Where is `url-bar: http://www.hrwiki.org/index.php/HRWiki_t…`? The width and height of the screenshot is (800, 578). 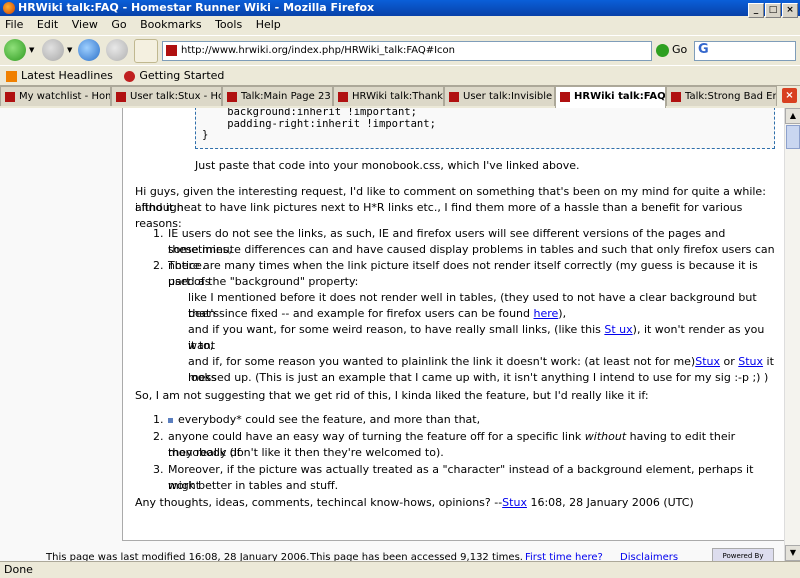
url-bar: http://www.hrwiki.org/index.php/HRWiki_t… is located at coordinates (407, 51).